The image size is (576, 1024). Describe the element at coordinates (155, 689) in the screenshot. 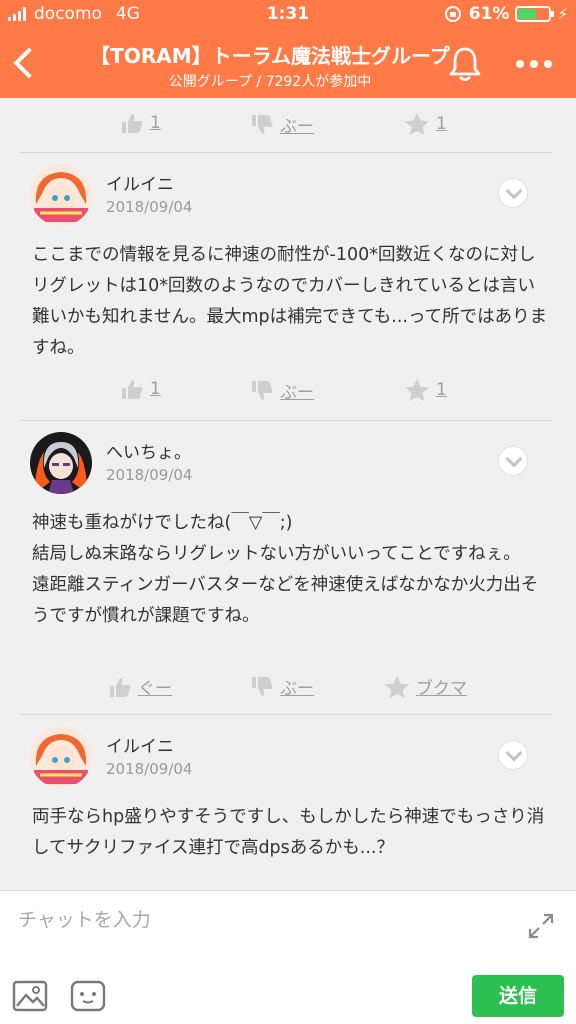

I see `like-label: ぐー` at that location.